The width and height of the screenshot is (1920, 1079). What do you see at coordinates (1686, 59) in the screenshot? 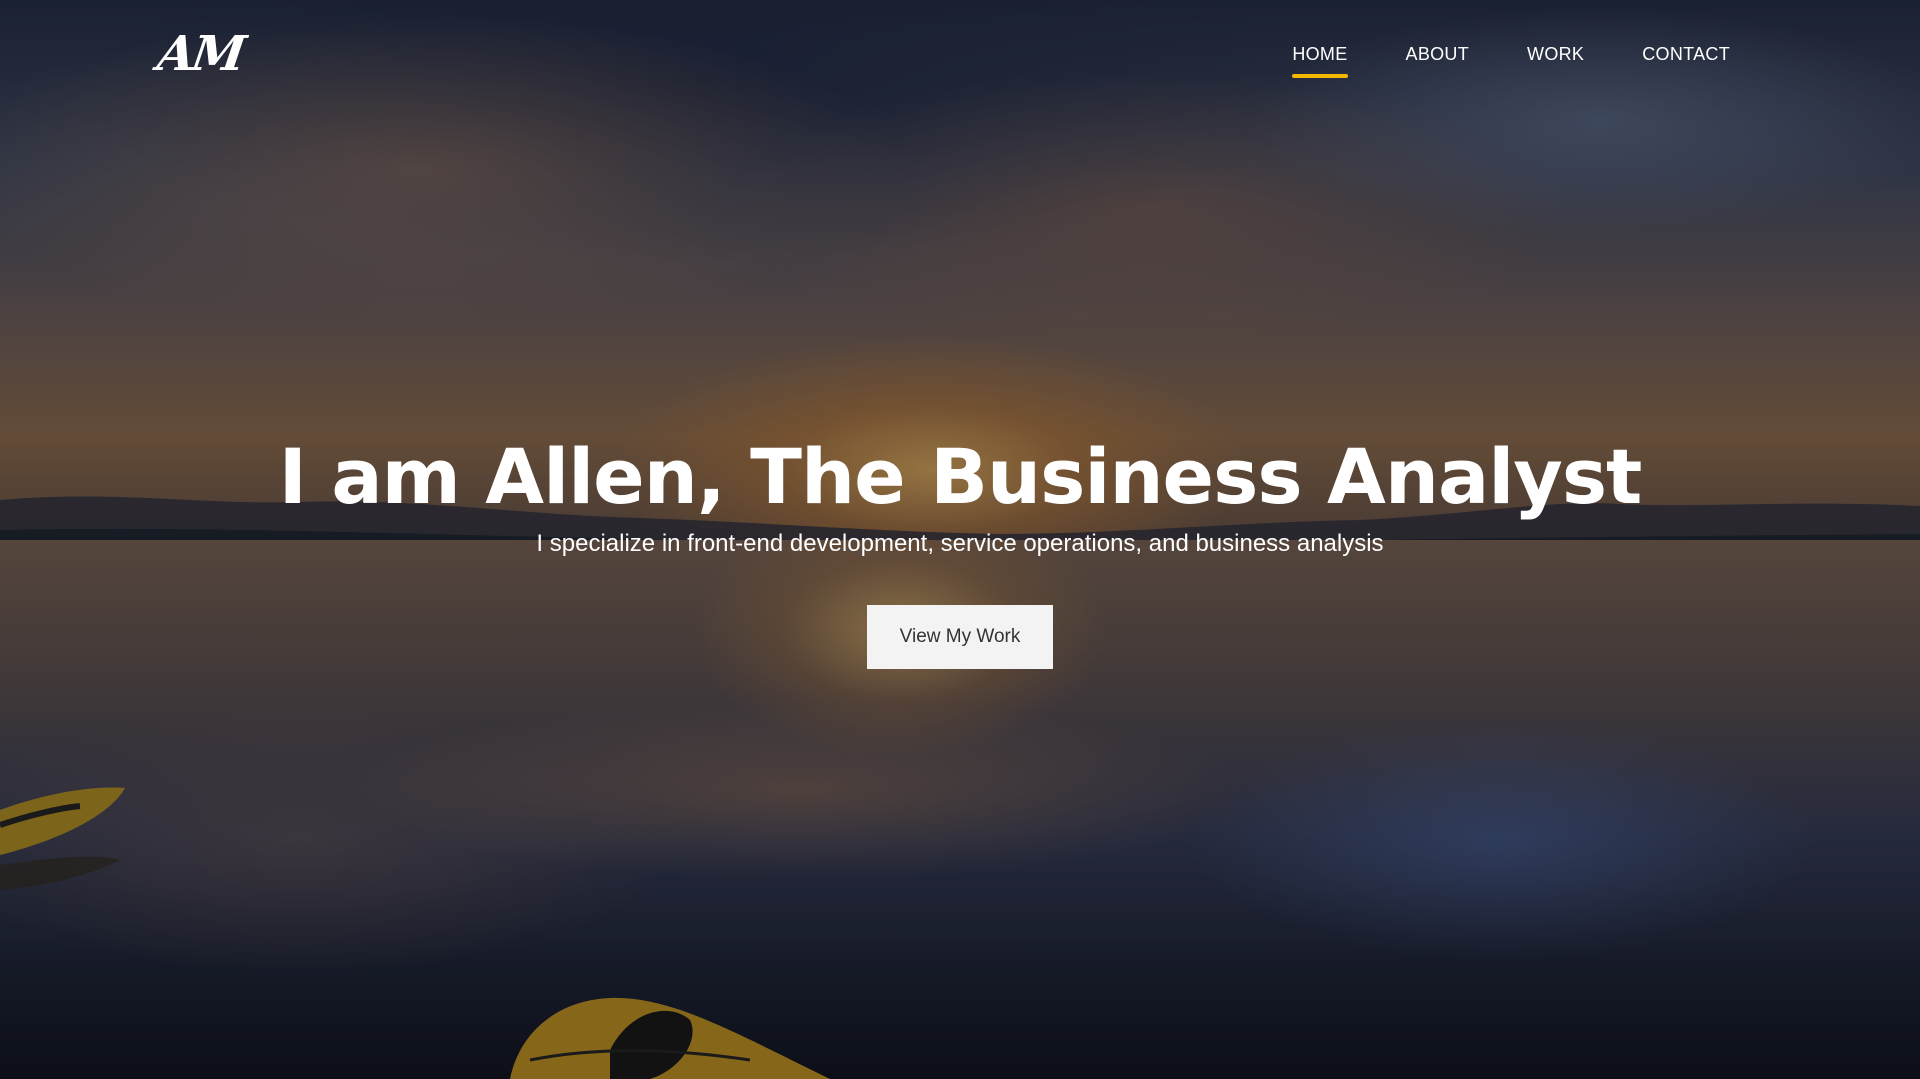
I see `nav-item-contact: CONTACT` at bounding box center [1686, 59].